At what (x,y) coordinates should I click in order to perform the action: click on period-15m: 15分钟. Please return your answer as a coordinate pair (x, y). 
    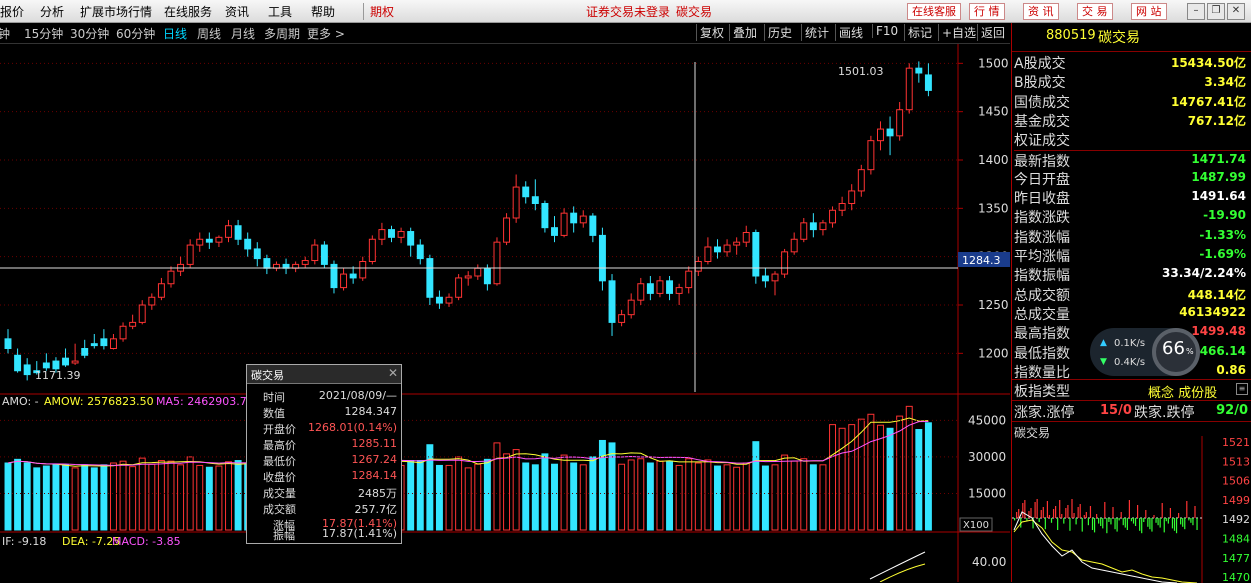
    Looking at the image, I should click on (43, 33).